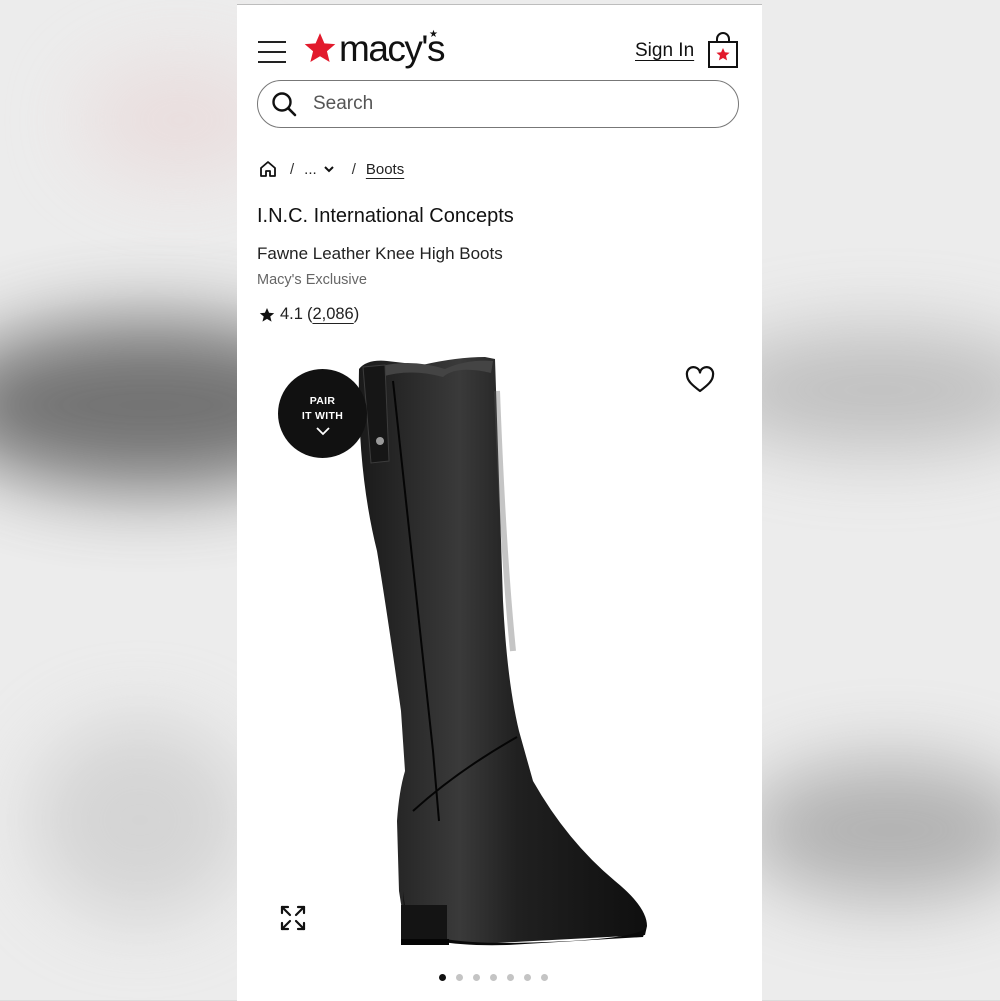 The image size is (1000, 1001). I want to click on expand-icon, so click(293, 918).